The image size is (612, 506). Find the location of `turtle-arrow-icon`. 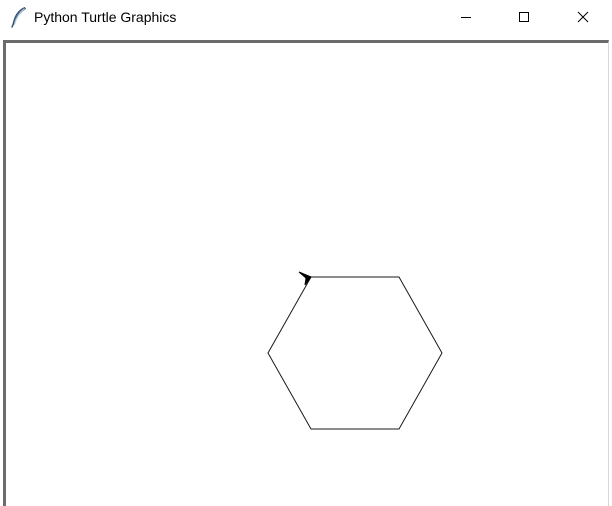

turtle-arrow-icon is located at coordinates (305, 278).